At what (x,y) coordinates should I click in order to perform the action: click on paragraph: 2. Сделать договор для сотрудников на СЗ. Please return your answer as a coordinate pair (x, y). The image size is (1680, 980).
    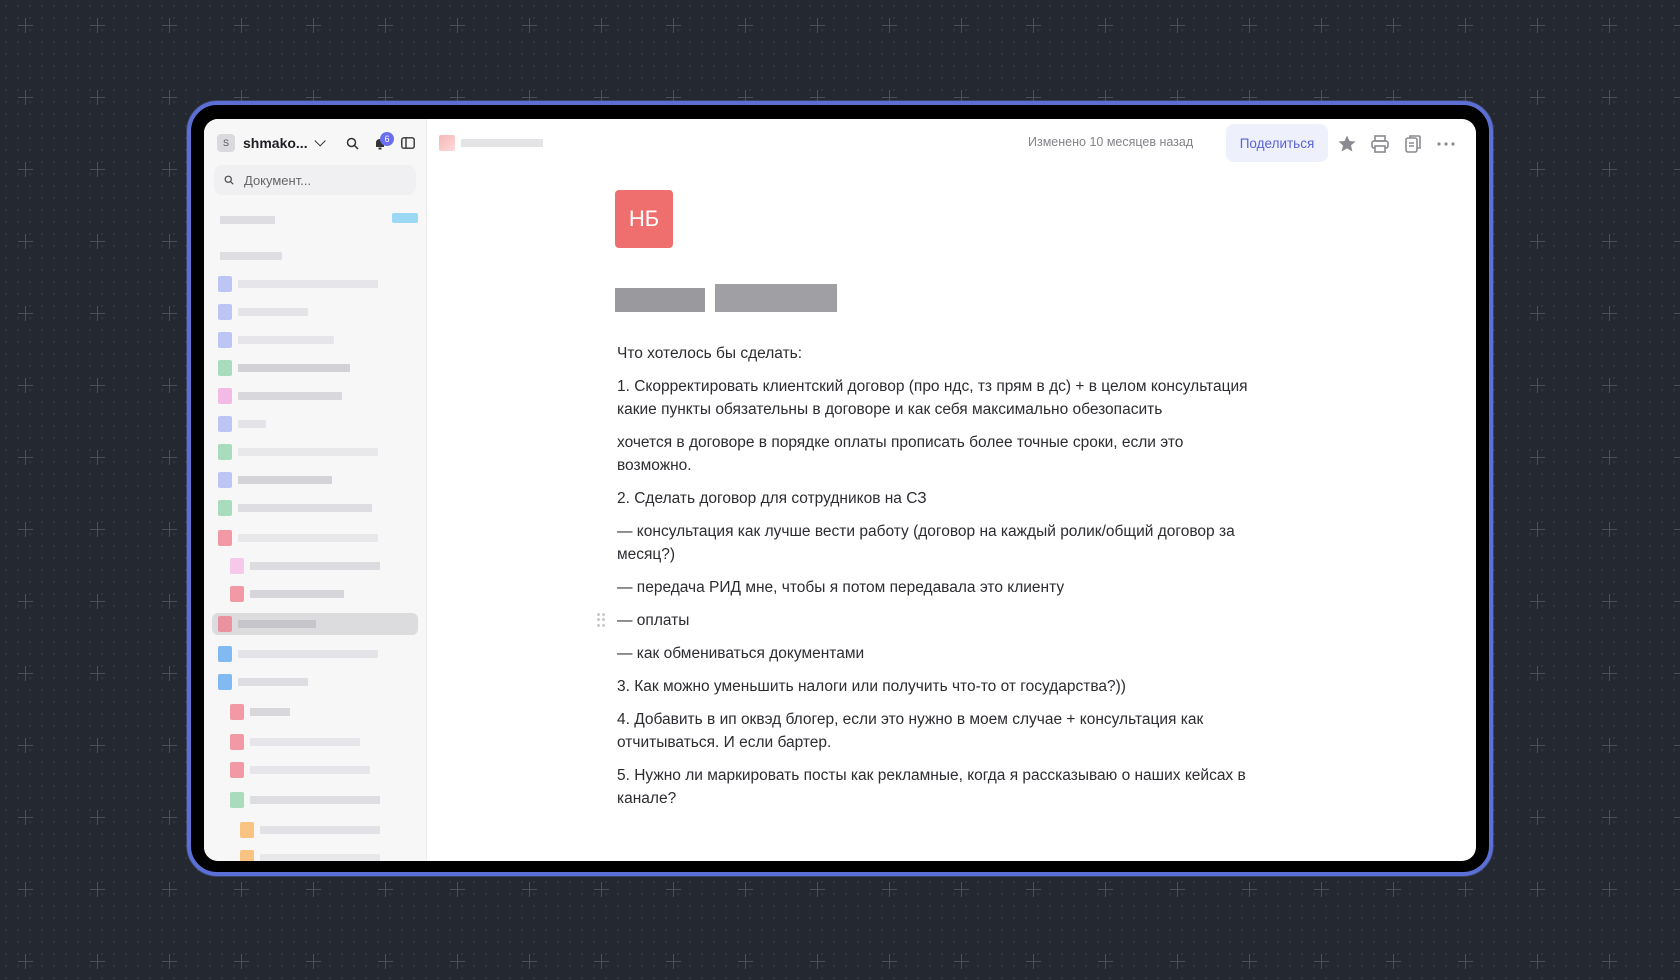
    Looking at the image, I should click on (936, 498).